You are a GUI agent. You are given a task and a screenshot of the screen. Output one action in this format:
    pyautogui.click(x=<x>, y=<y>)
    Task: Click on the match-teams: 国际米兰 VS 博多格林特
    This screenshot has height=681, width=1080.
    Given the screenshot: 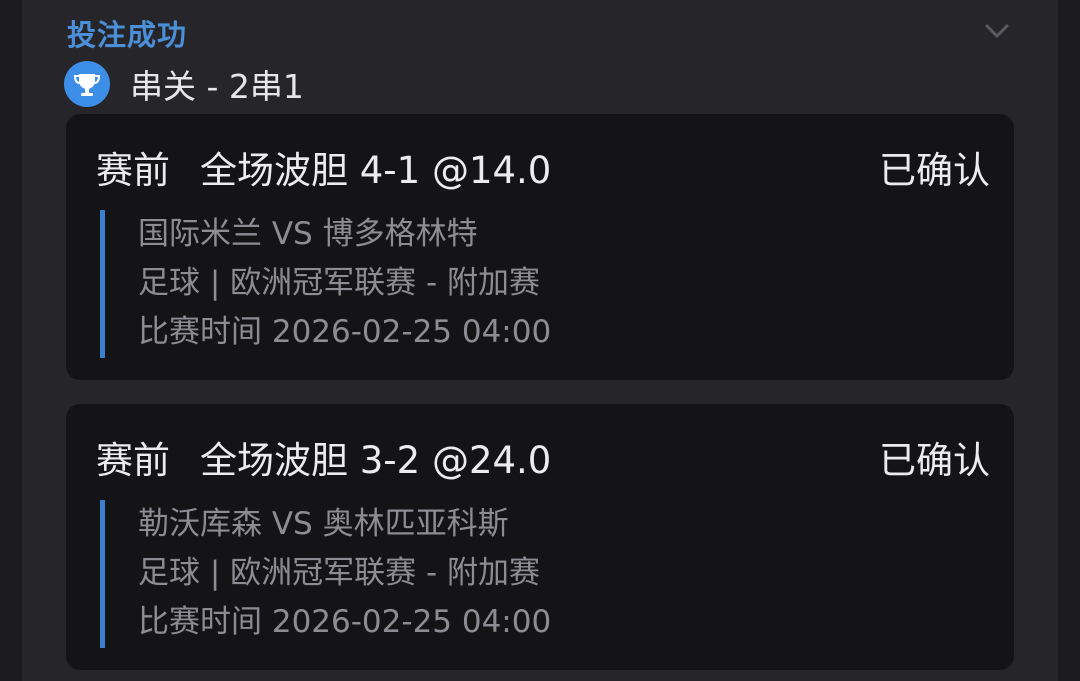 What is the action you would take?
    pyautogui.click(x=308, y=234)
    